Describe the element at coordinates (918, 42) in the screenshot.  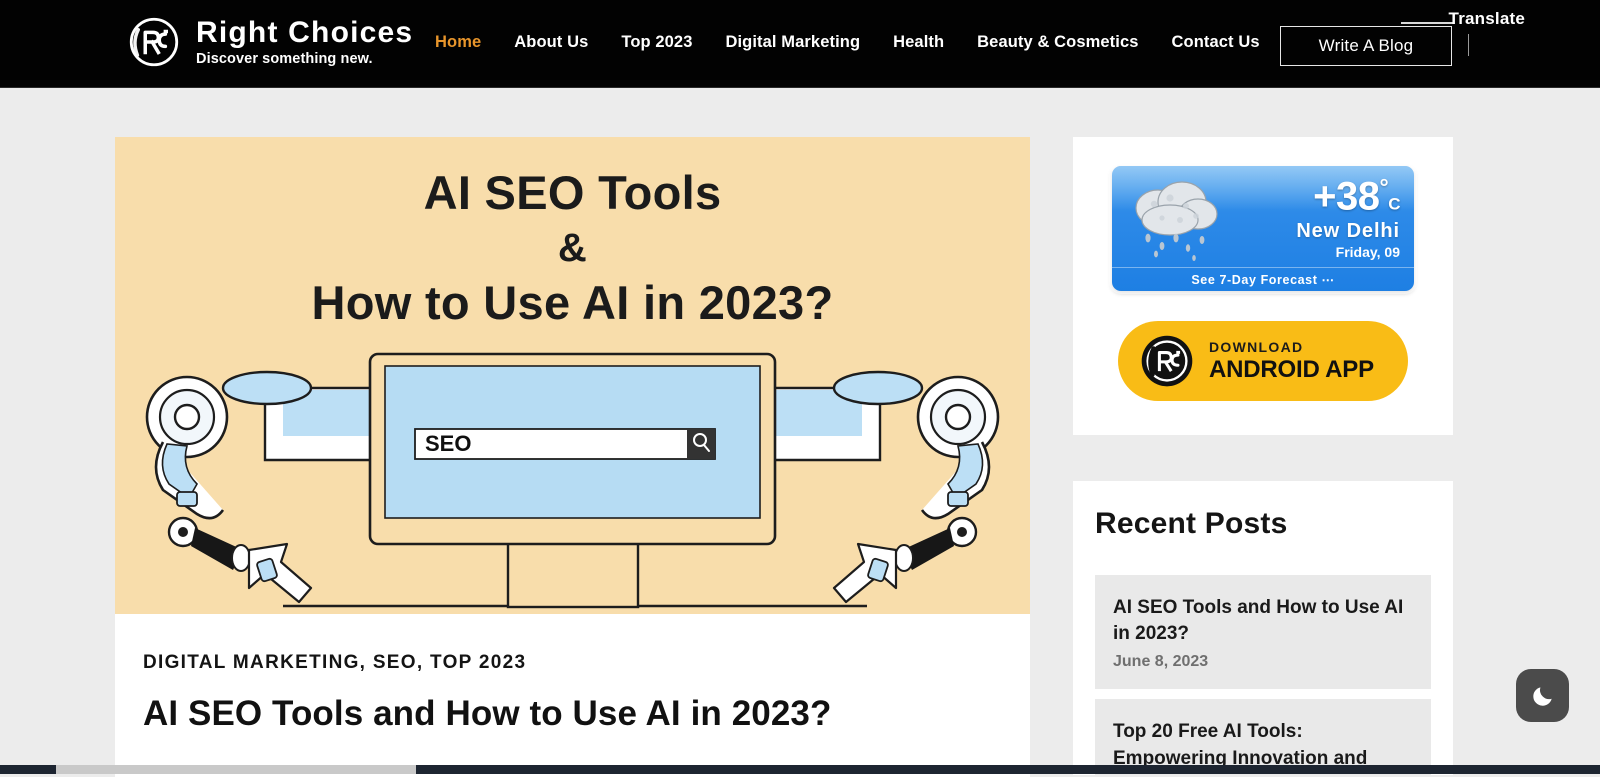
I see `nav-item-health: Health` at that location.